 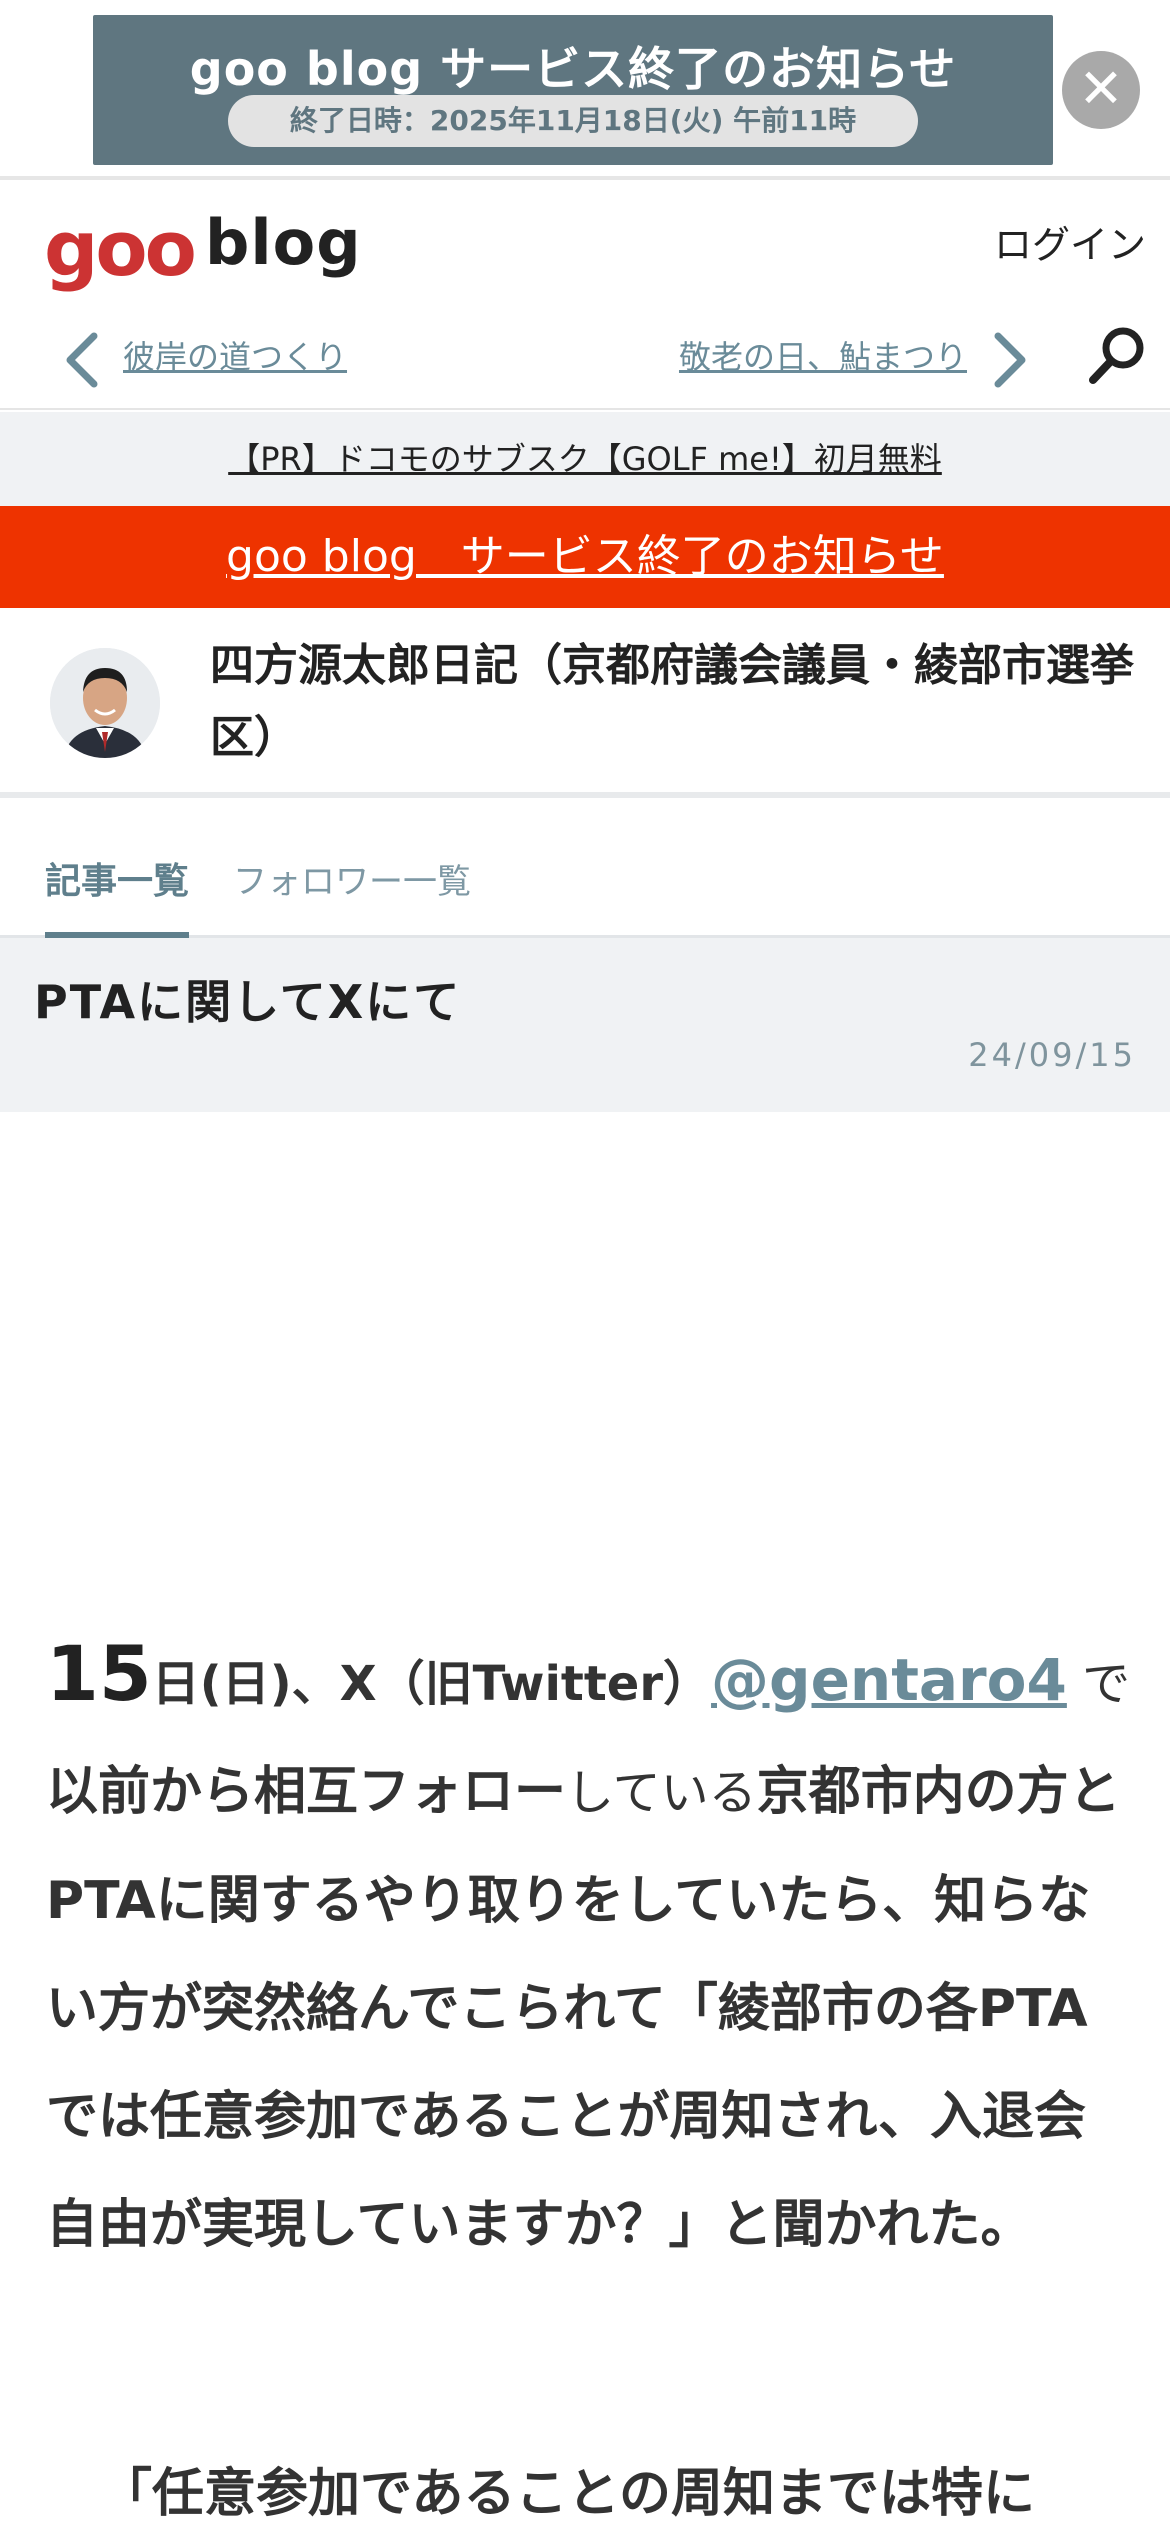 What do you see at coordinates (248, 1002) in the screenshot?
I see `entry-title: PTAに関してXにて` at bounding box center [248, 1002].